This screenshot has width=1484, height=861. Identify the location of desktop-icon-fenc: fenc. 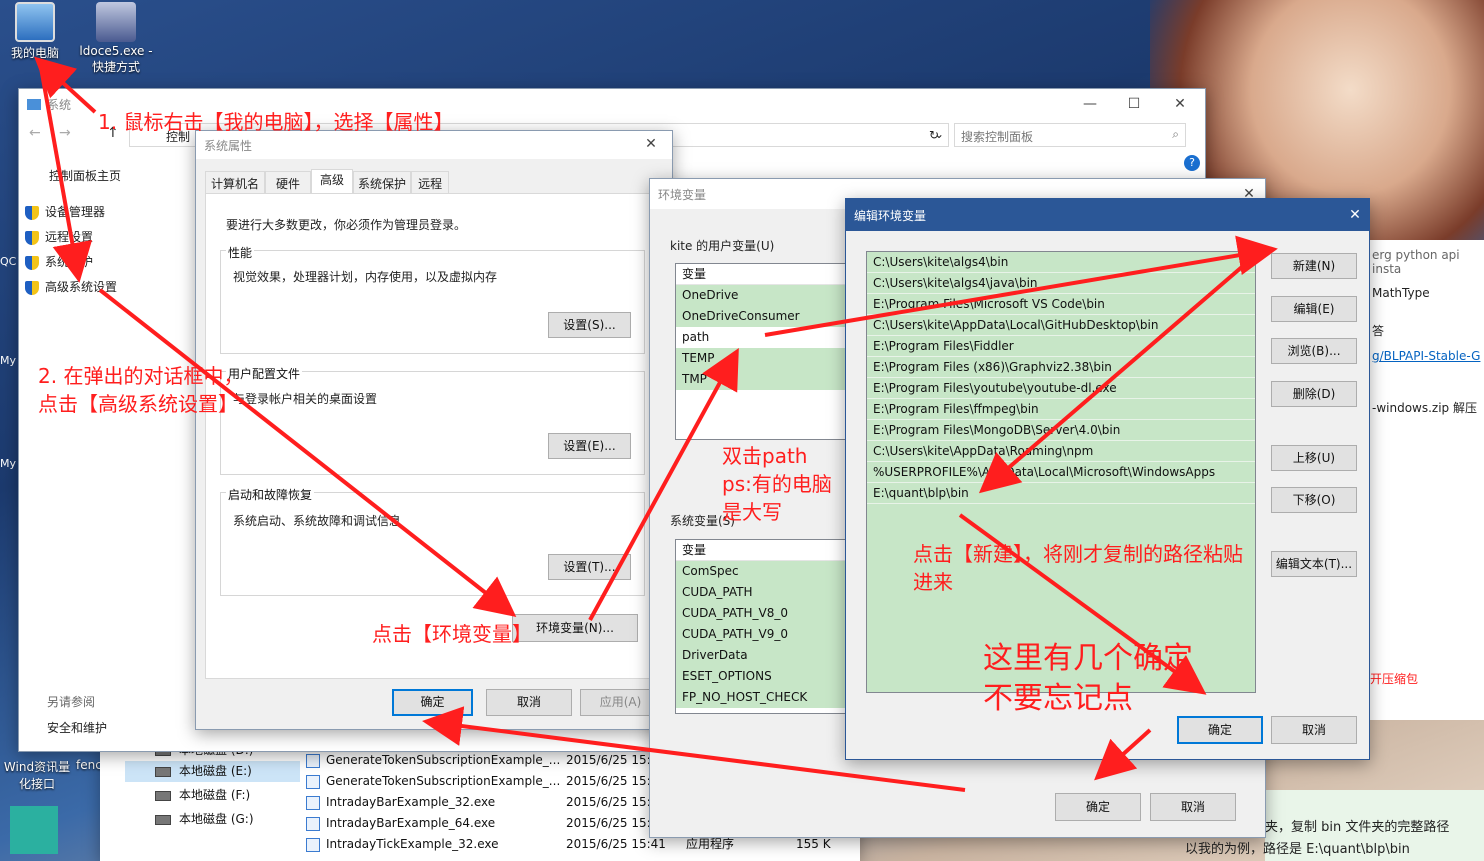
(89, 765).